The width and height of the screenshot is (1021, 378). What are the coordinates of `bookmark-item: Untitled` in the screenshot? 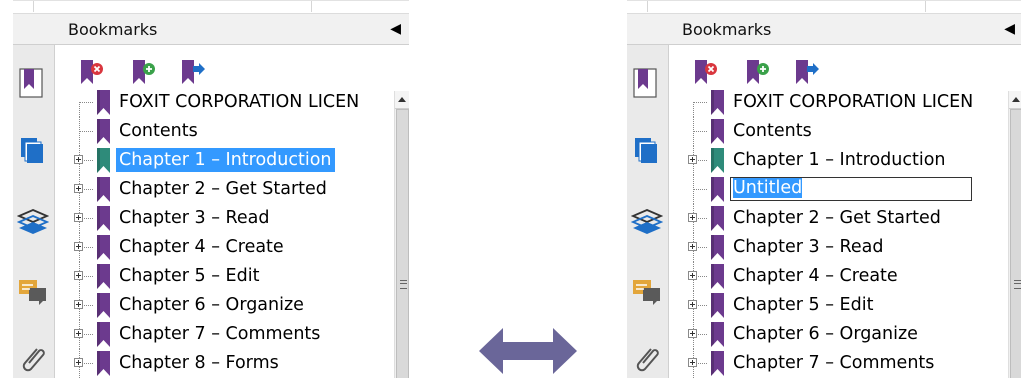 It's located at (841, 189).